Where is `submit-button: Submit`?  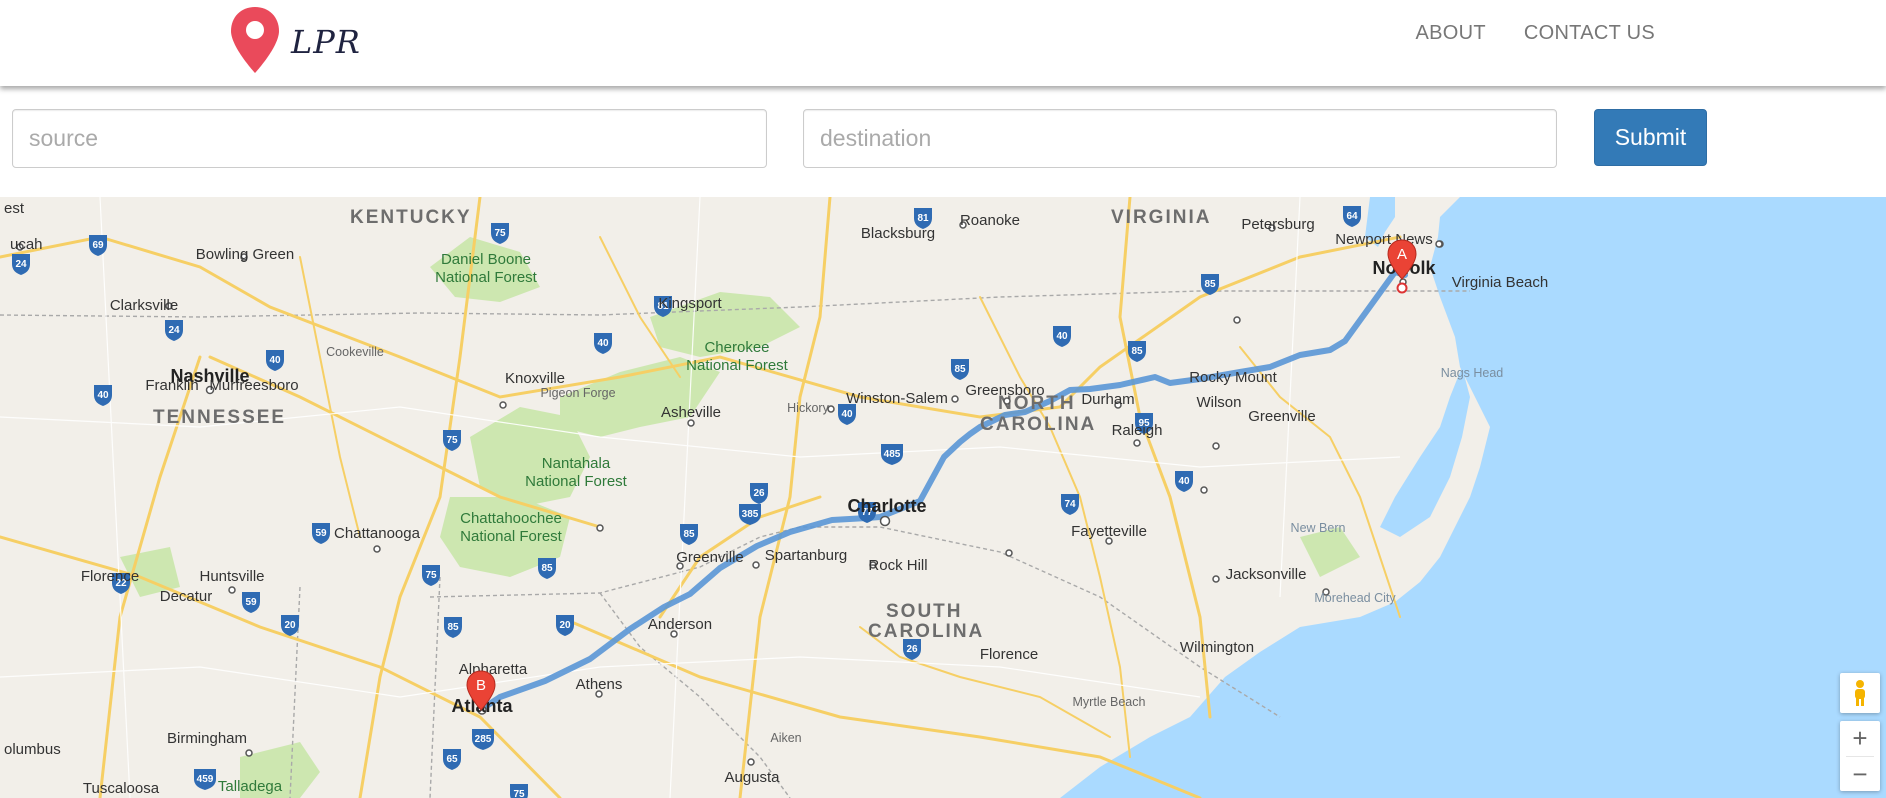
submit-button: Submit is located at coordinates (1650, 137).